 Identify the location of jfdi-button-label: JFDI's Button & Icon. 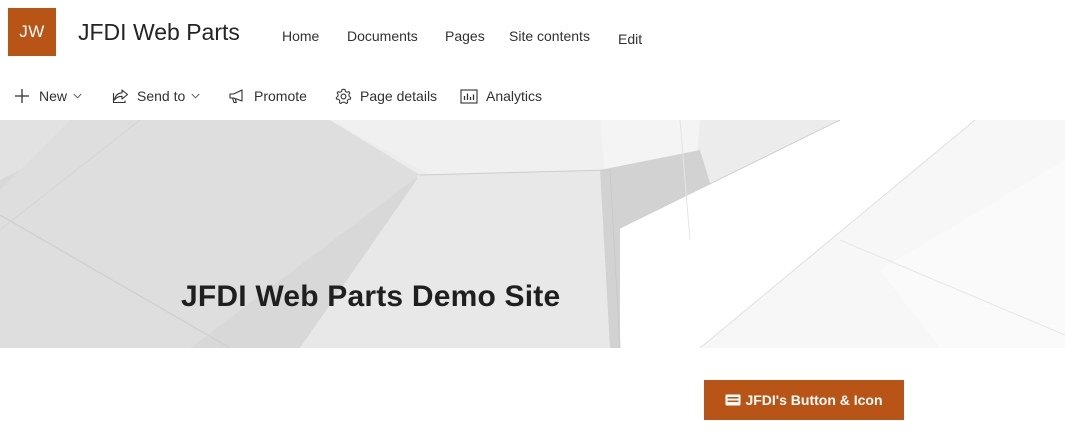
(814, 400).